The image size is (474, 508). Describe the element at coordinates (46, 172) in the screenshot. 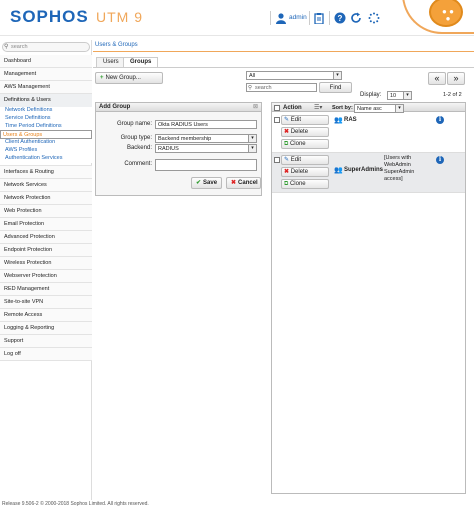

I see `sidebar-item-interfaces-routing: Interfaces & Routing` at that location.